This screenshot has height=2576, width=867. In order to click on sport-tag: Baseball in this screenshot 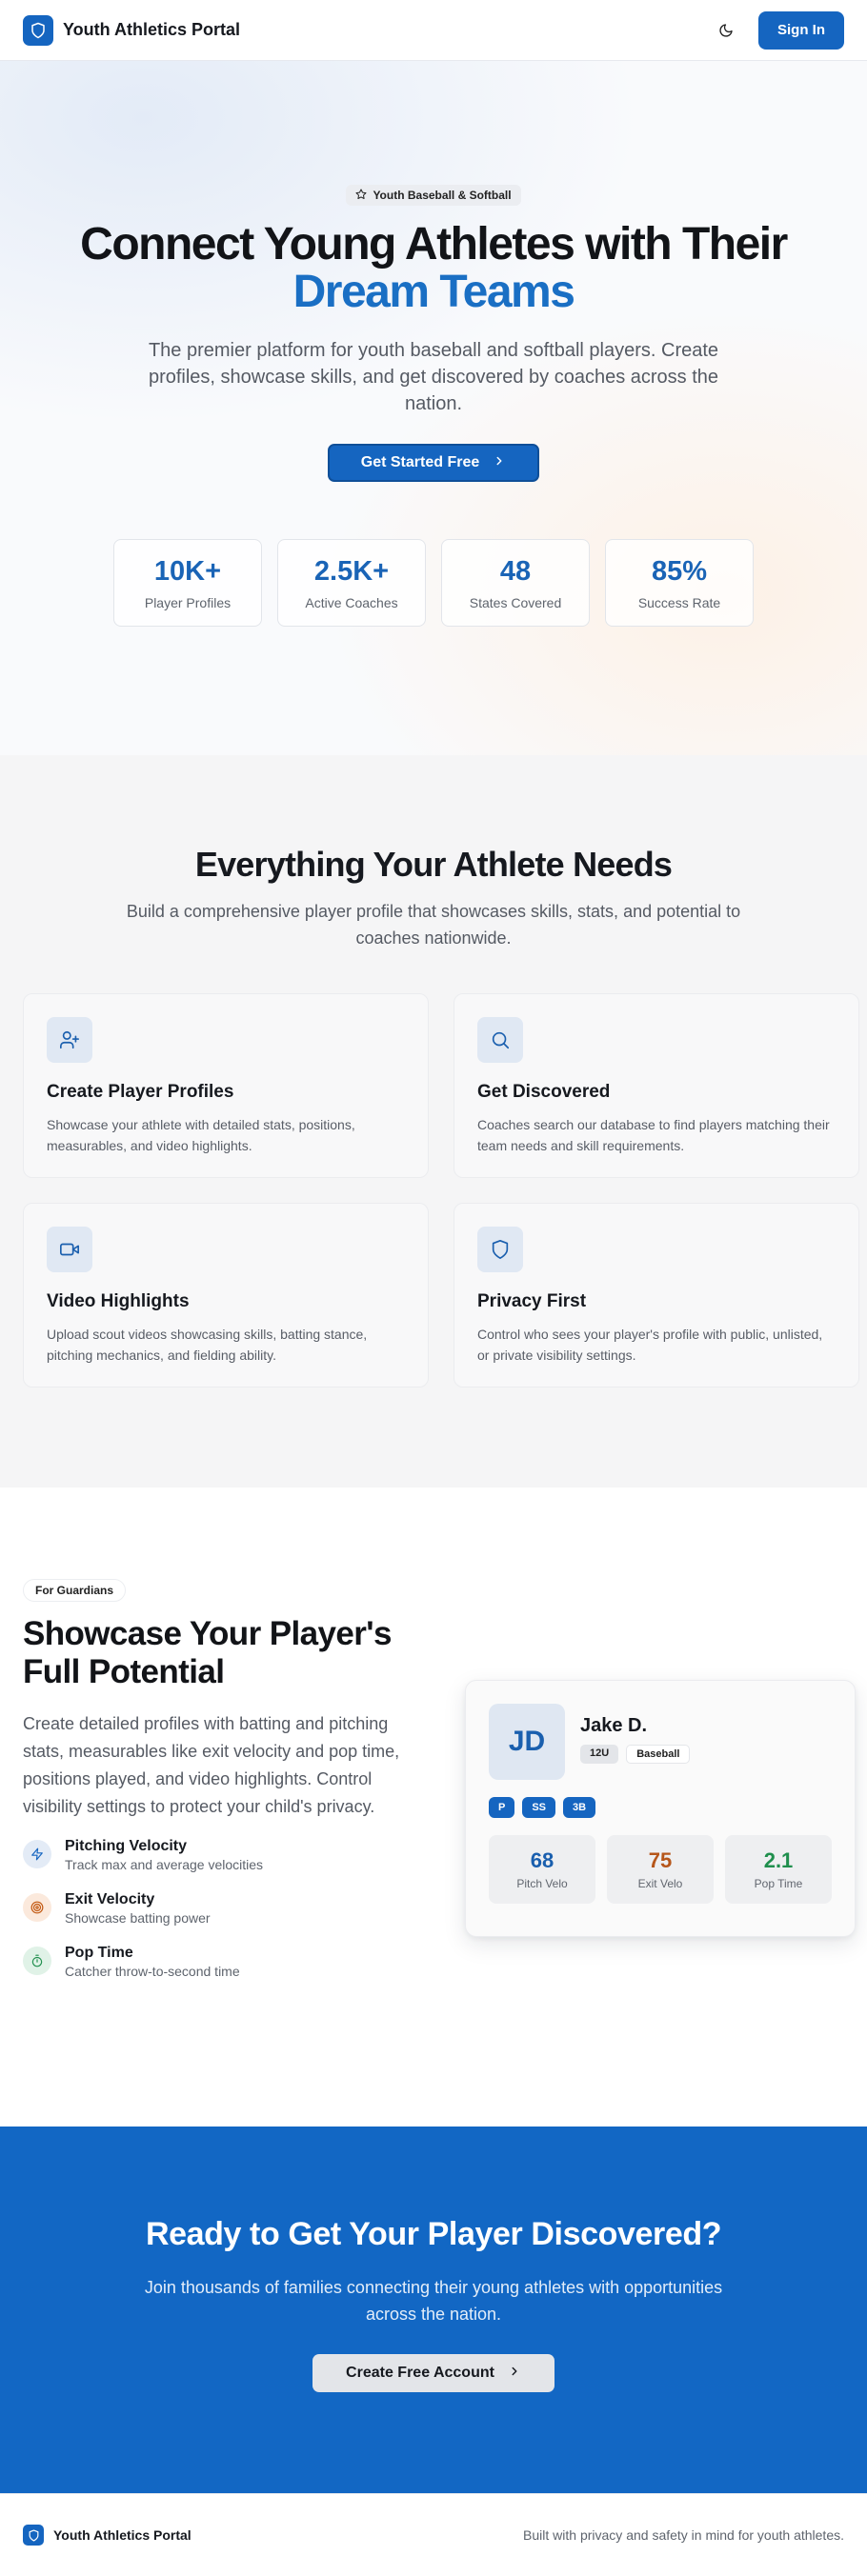, I will do `click(658, 1754)`.